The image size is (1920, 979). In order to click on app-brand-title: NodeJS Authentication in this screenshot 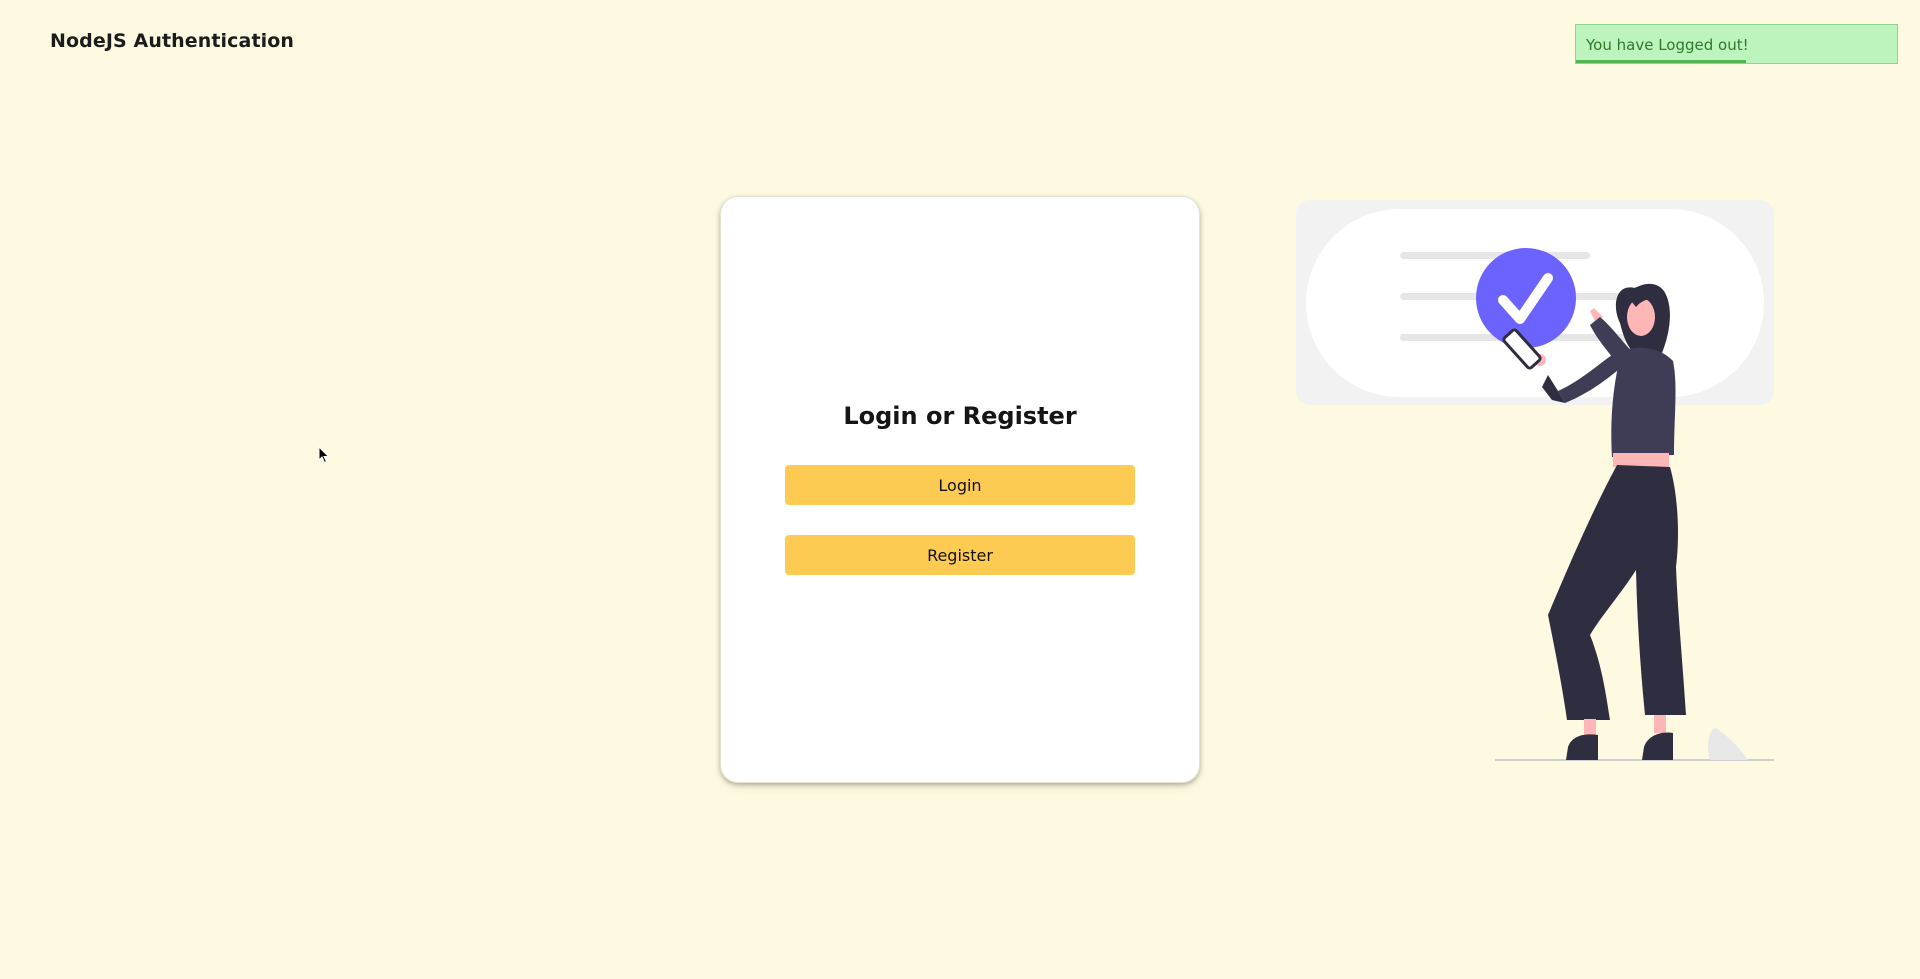, I will do `click(172, 41)`.